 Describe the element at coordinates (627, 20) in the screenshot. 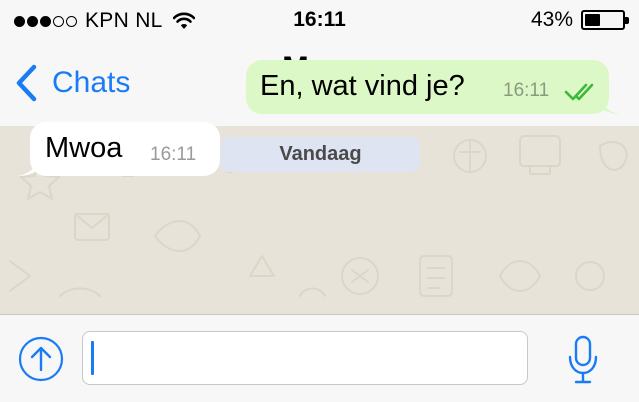

I see `battery-tip` at that location.